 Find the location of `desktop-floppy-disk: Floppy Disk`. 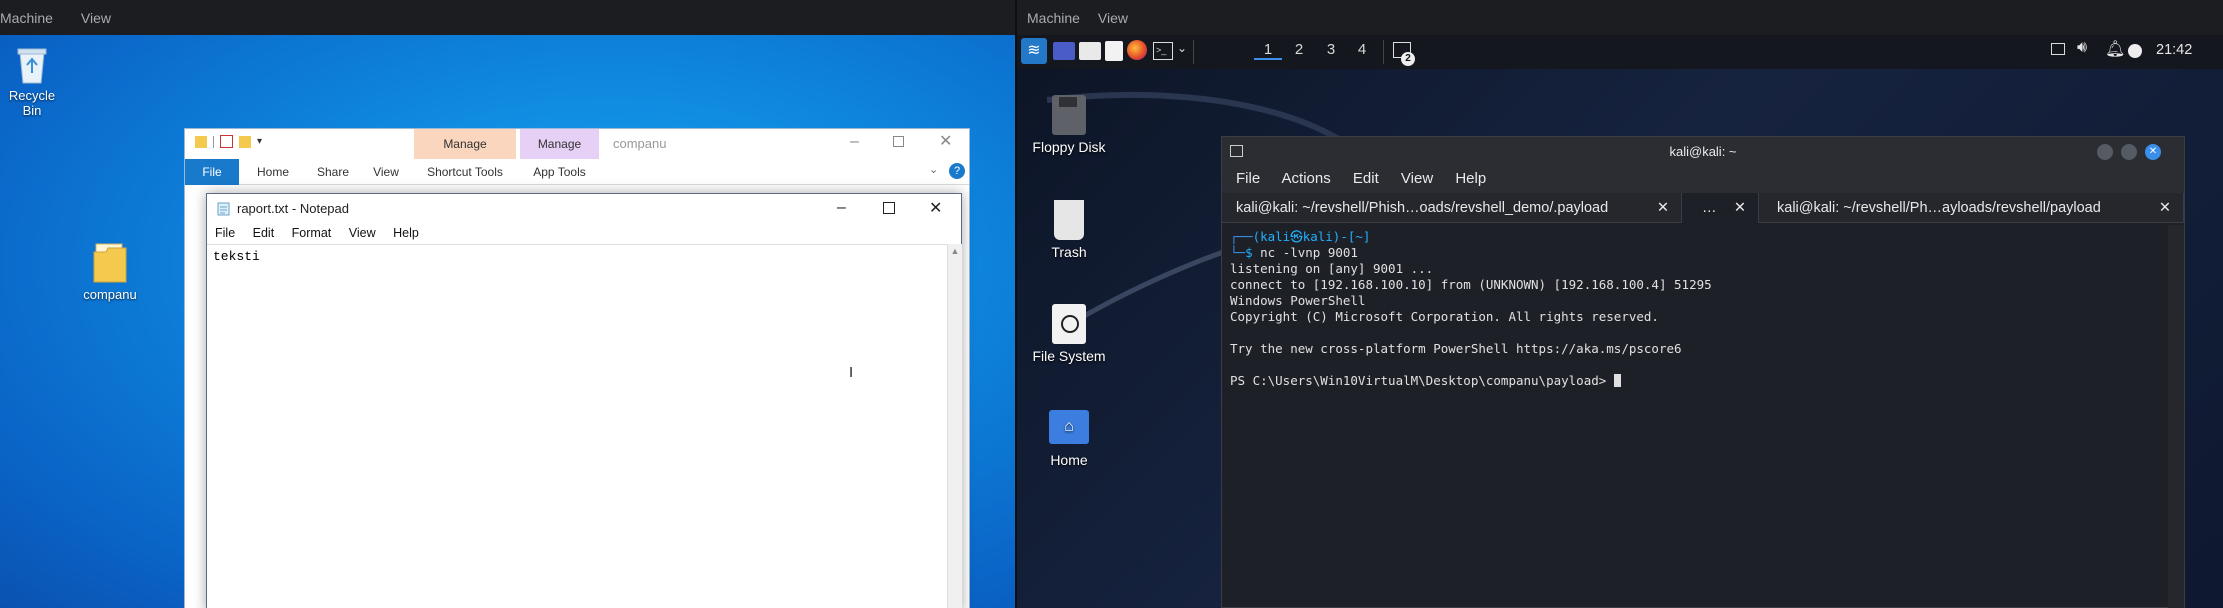

desktop-floppy-disk: Floppy Disk is located at coordinates (1069, 125).